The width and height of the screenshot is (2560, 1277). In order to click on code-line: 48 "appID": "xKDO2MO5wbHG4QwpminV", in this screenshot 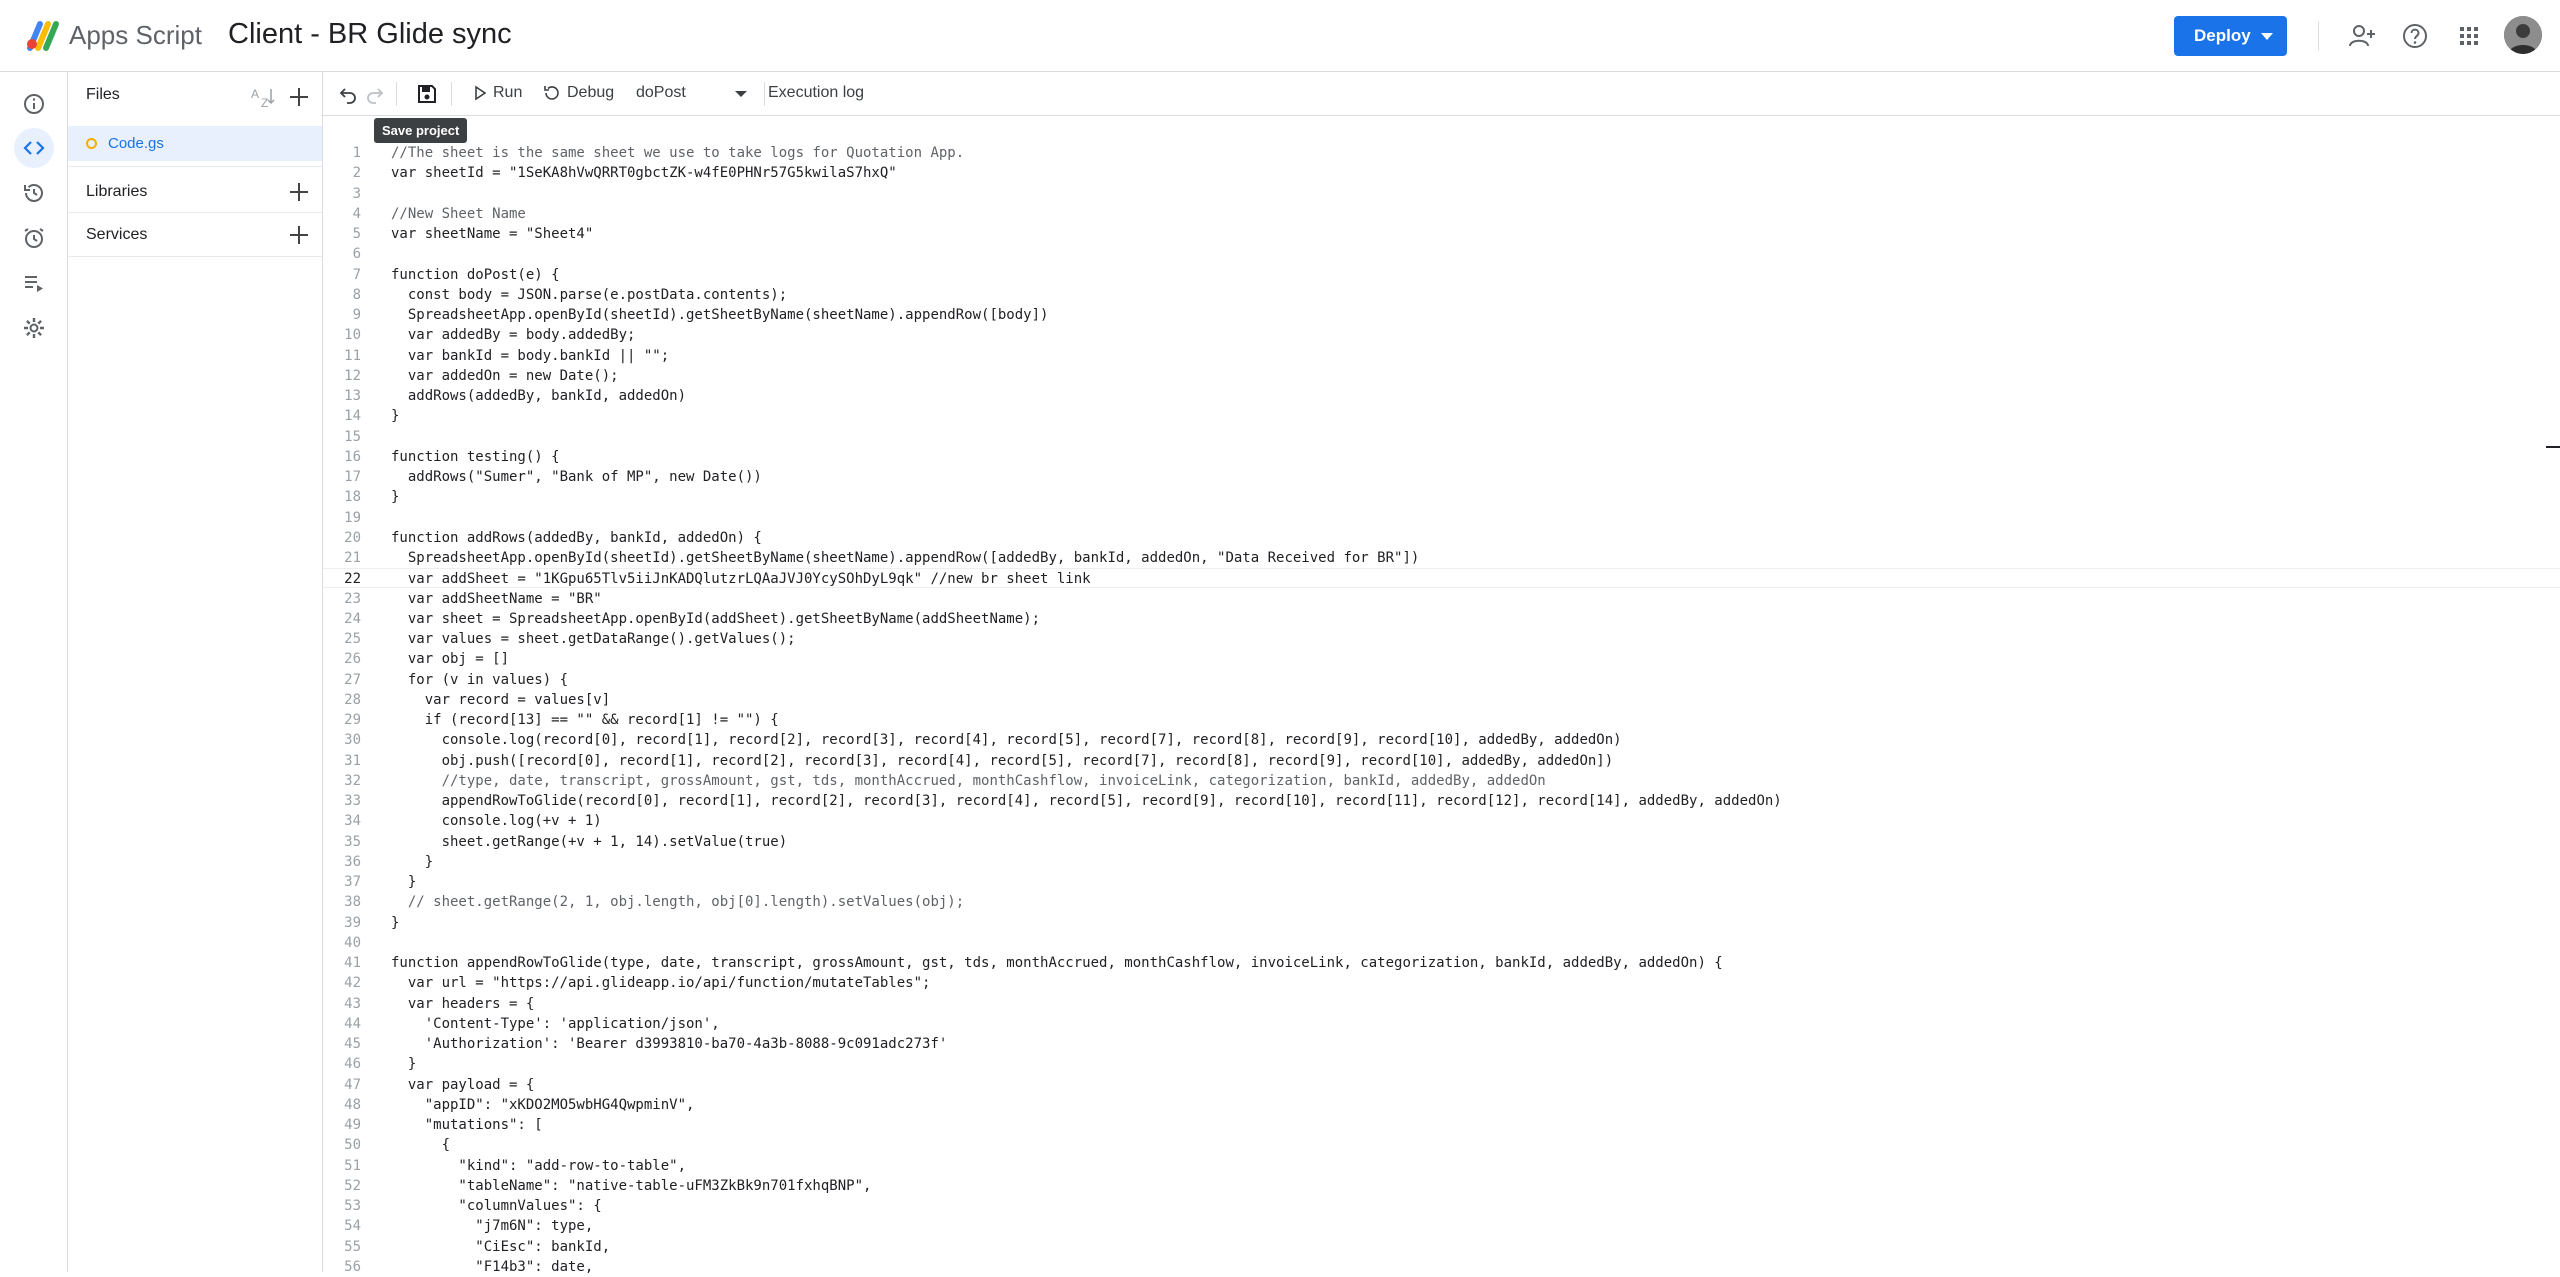, I will do `click(1441, 1105)`.